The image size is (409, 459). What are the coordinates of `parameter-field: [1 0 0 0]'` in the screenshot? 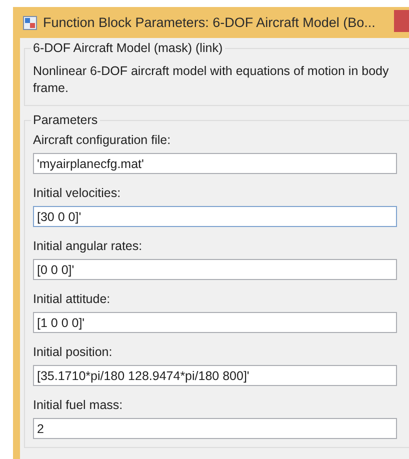 It's located at (215, 322).